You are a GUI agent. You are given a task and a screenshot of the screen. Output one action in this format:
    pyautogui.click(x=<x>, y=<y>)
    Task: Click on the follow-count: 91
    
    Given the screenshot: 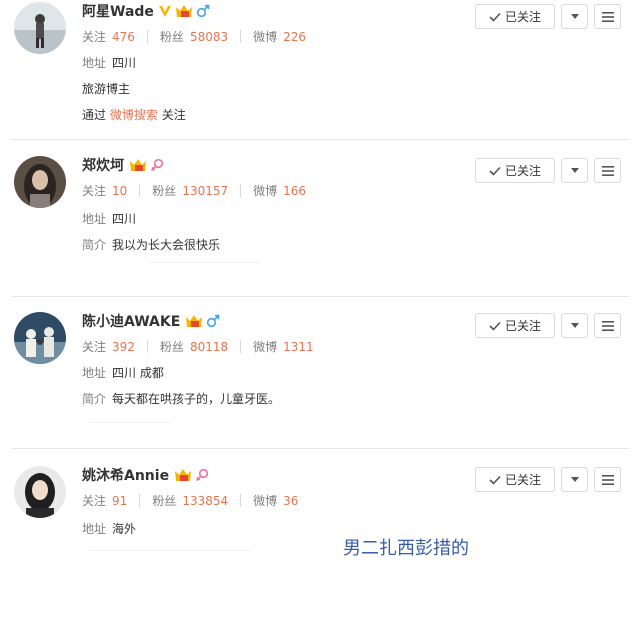 What is the action you would take?
    pyautogui.click(x=119, y=501)
    